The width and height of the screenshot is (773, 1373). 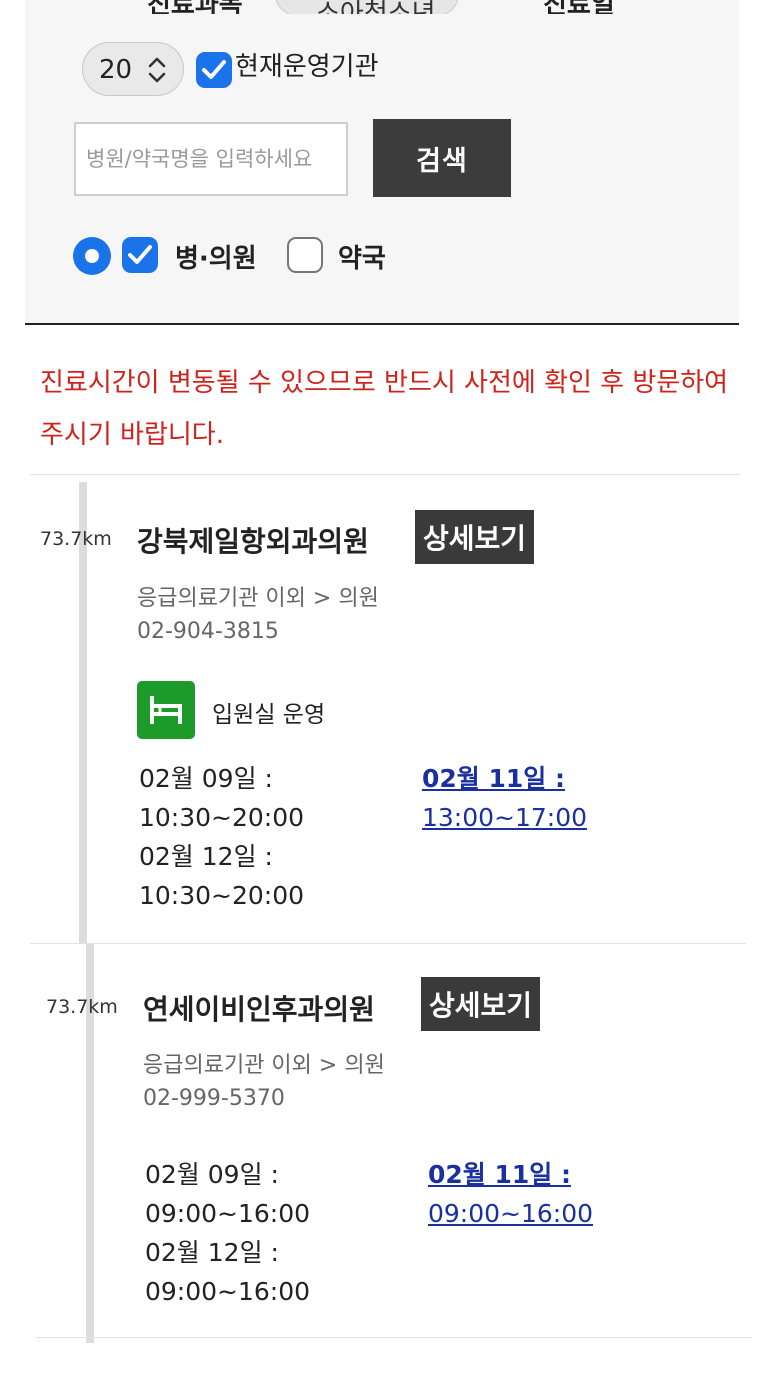 I want to click on dept-label: 진료과목, so click(x=195, y=7).